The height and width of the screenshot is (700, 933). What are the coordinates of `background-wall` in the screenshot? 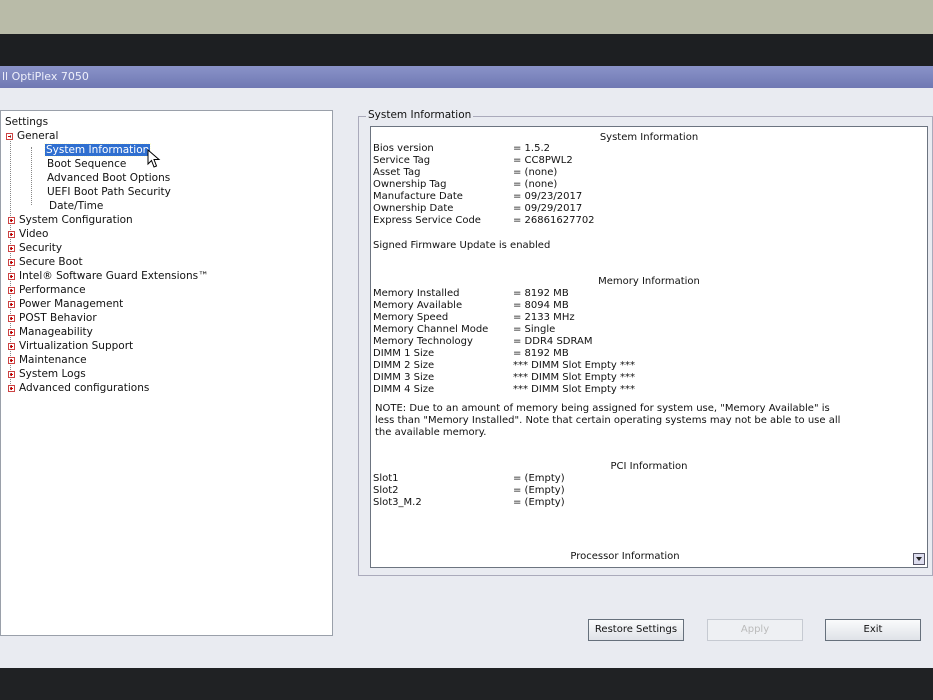 It's located at (466, 17).